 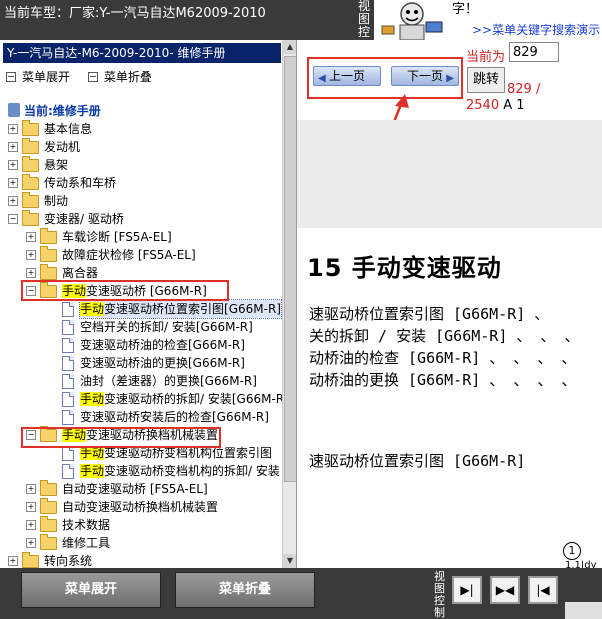 I want to click on tree-folder-item: + 自动变速驱动桥换档机械装置, so click(x=141, y=507).